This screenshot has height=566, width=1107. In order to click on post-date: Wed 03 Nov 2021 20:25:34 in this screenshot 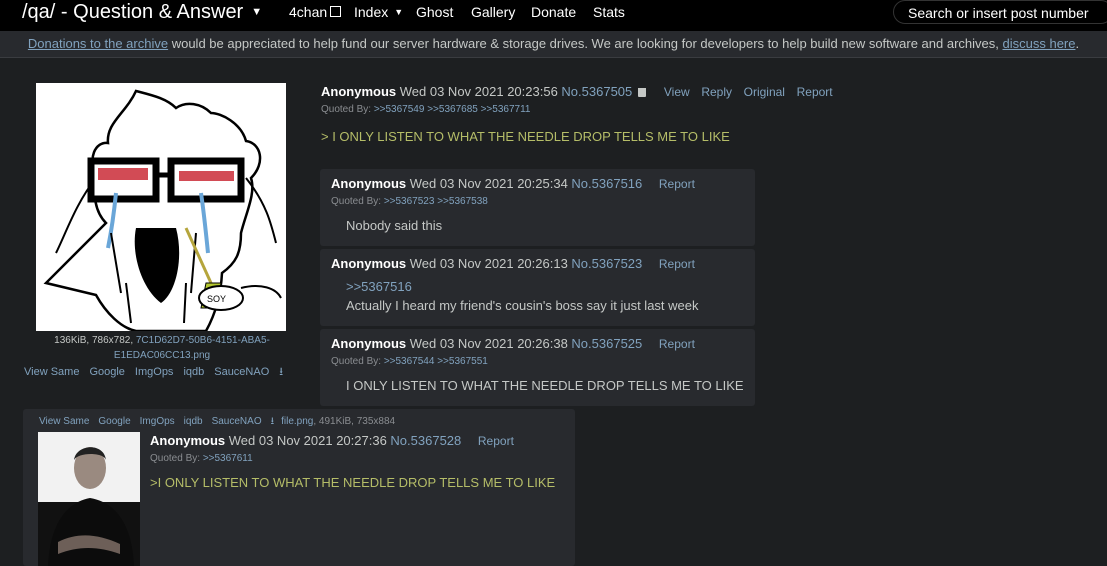, I will do `click(488, 183)`.